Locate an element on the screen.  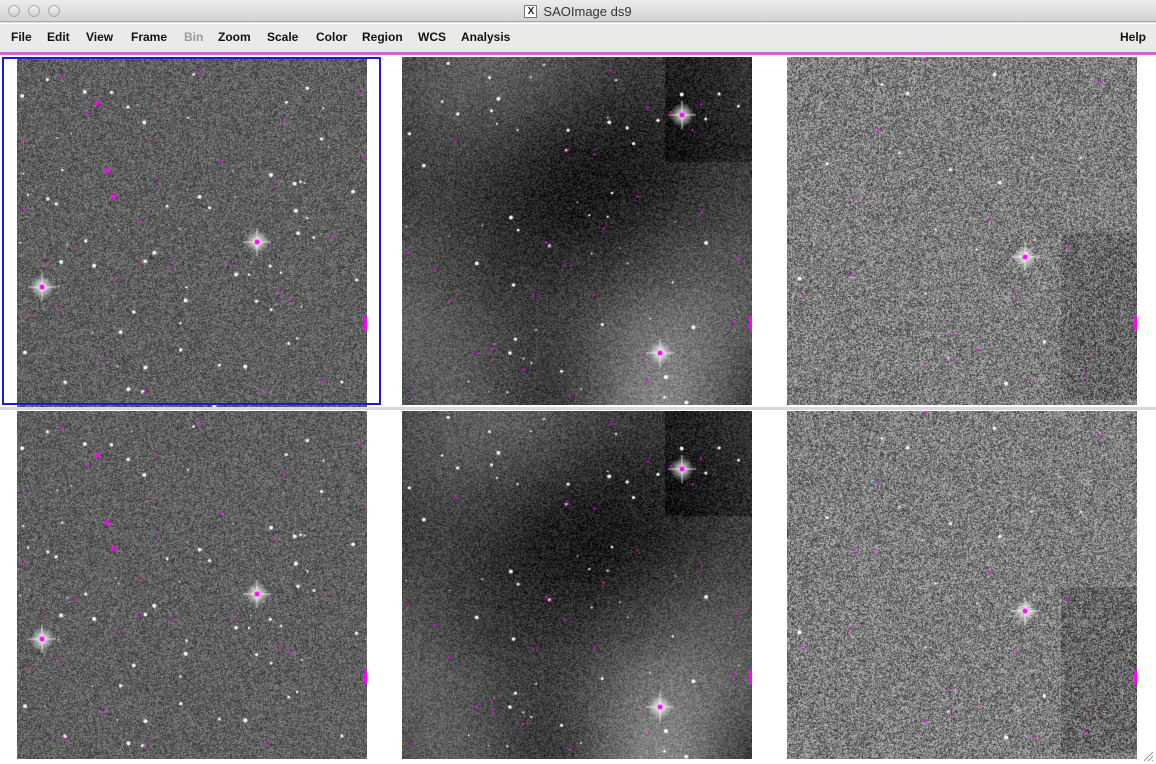
frame-6-image is located at coordinates (962, 585).